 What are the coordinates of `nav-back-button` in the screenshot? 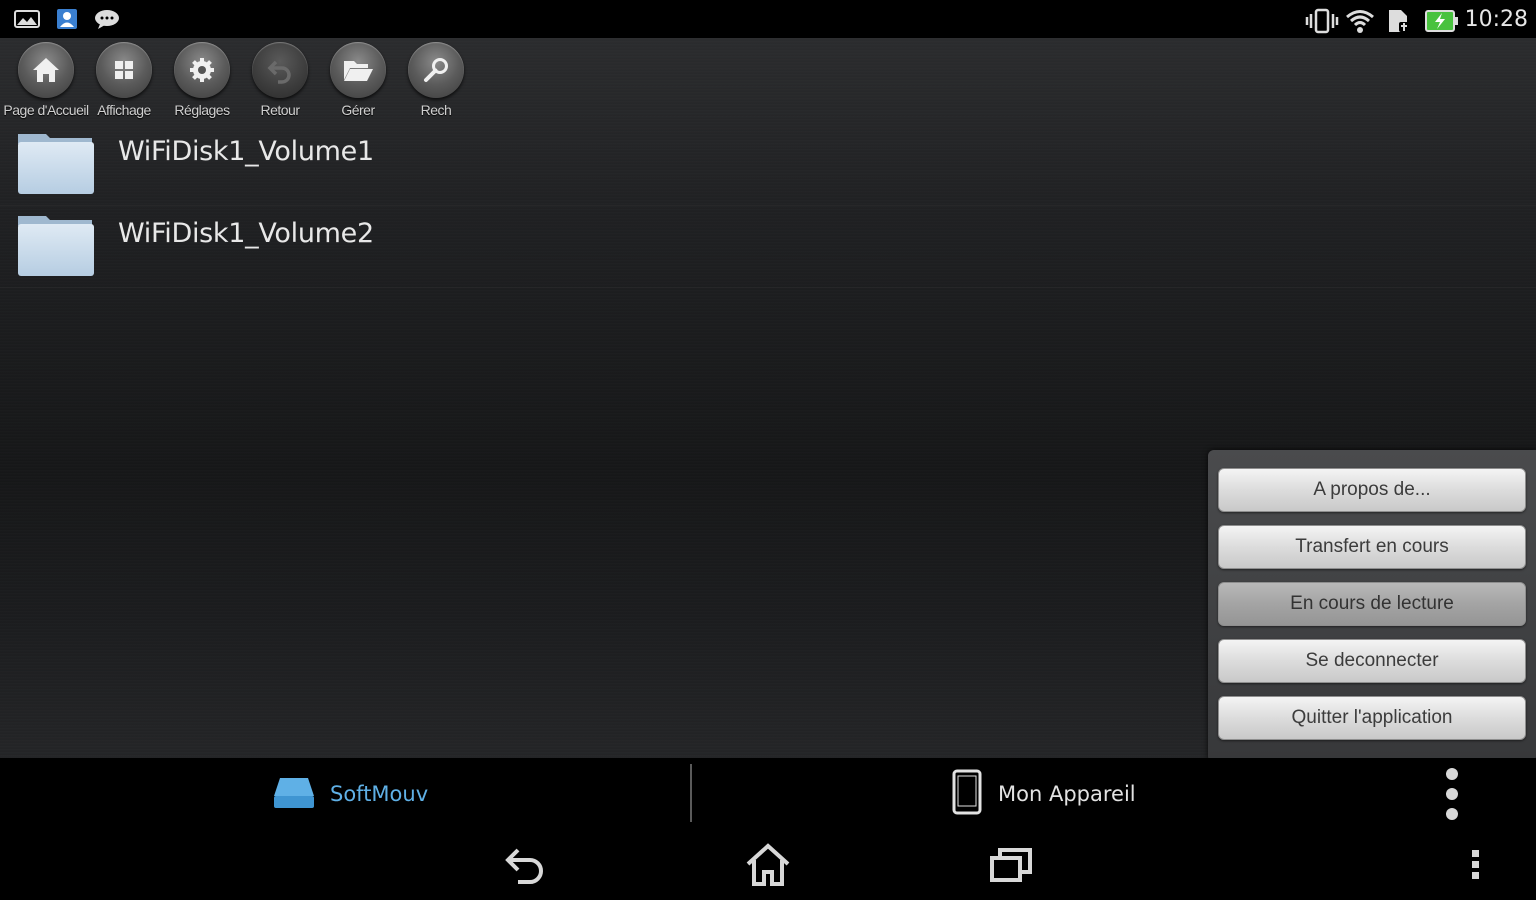 It's located at (526, 865).